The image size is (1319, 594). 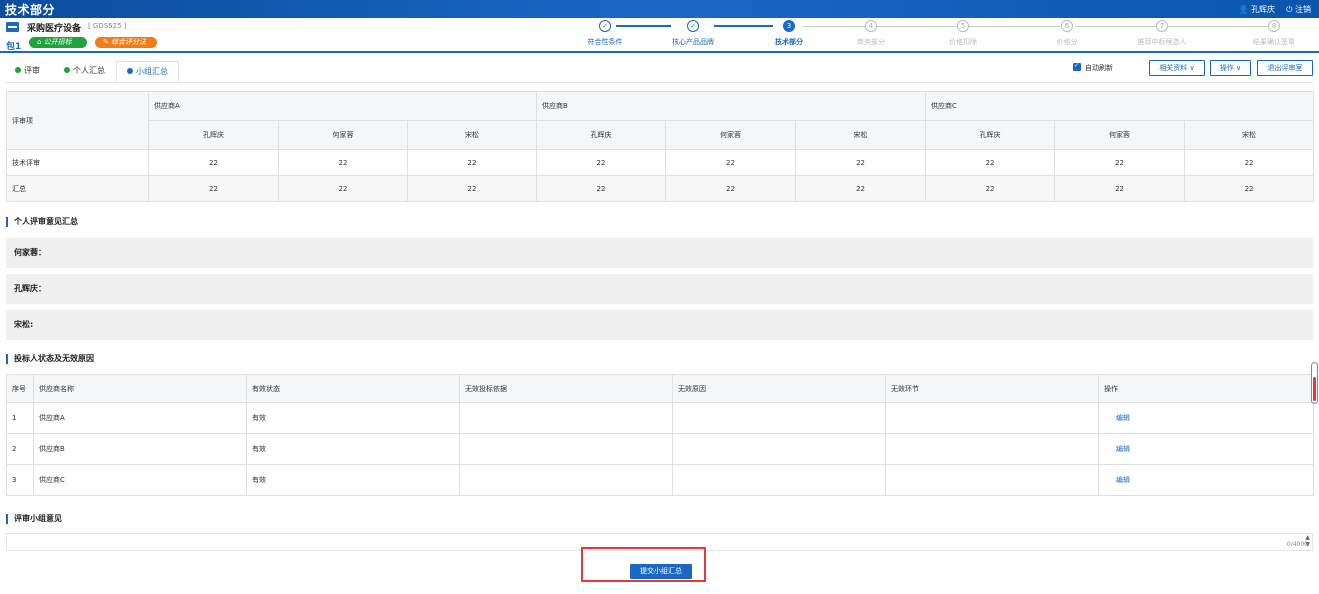 I want to click on table-row: 1 供应商A 有效 编辑, so click(x=660, y=418).